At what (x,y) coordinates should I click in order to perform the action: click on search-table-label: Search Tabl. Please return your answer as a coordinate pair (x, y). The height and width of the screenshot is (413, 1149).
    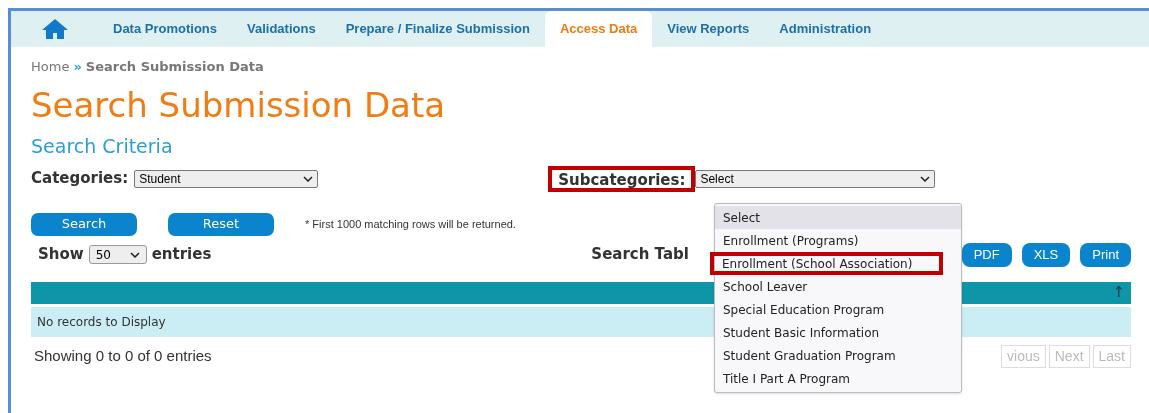
    Looking at the image, I should click on (640, 255).